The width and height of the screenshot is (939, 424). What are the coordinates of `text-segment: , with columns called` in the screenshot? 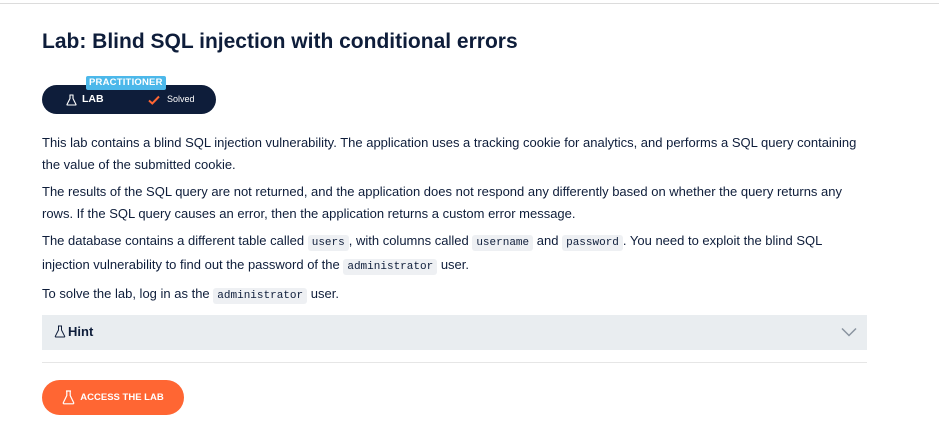 It's located at (408, 240).